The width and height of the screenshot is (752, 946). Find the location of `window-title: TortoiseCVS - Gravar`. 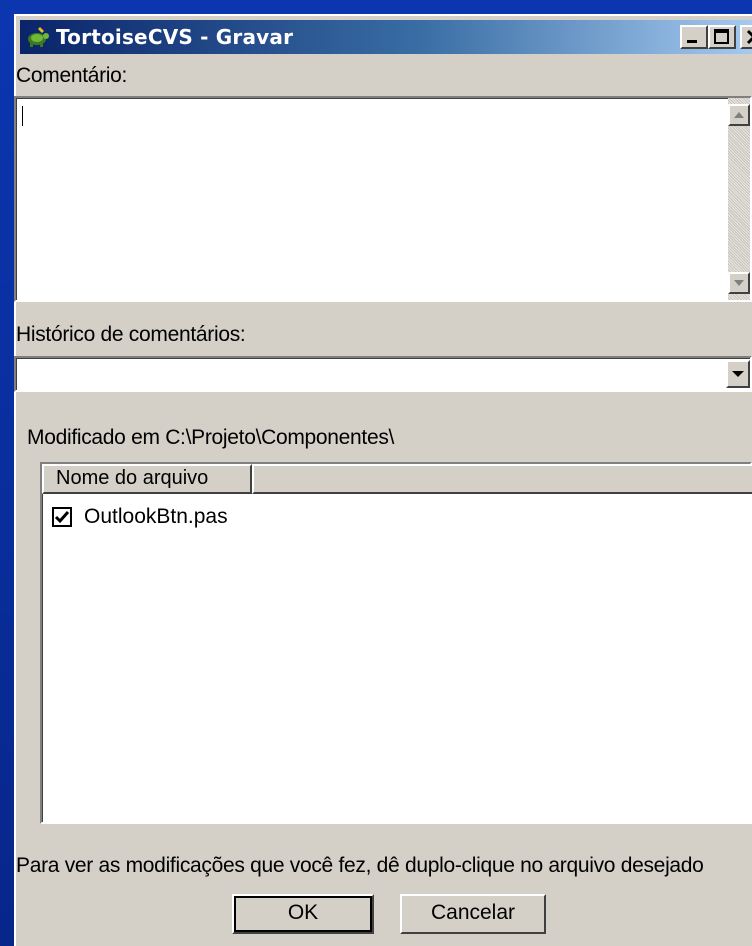

window-title: TortoiseCVS - Gravar is located at coordinates (175, 37).